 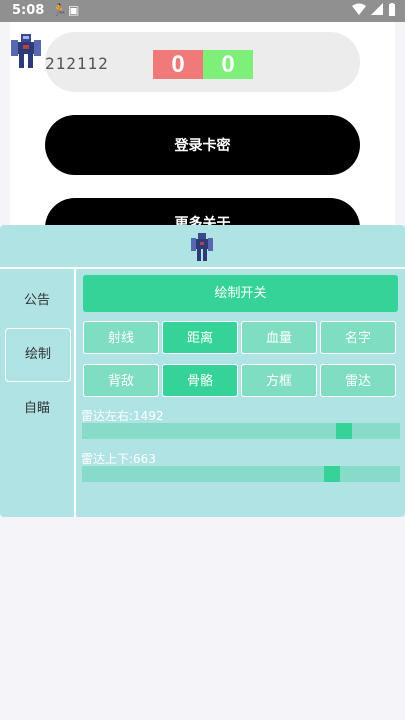 I want to click on wifi-icon, so click(x=359, y=10).